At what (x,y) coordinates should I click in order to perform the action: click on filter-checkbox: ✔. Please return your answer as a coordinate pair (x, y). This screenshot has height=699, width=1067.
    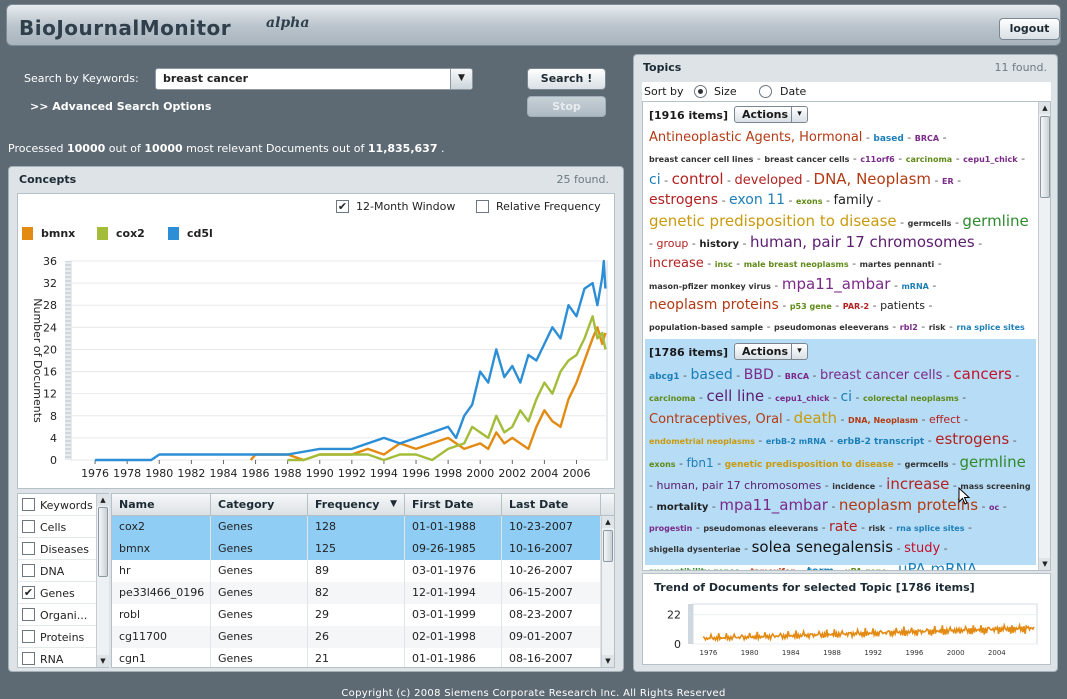
    Looking at the image, I should click on (28, 592).